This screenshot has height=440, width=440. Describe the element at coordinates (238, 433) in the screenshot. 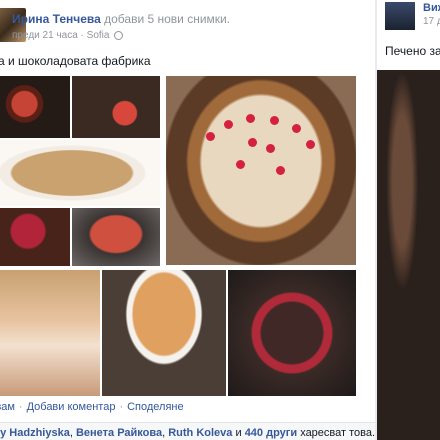

I see `likes-and: и` at that location.